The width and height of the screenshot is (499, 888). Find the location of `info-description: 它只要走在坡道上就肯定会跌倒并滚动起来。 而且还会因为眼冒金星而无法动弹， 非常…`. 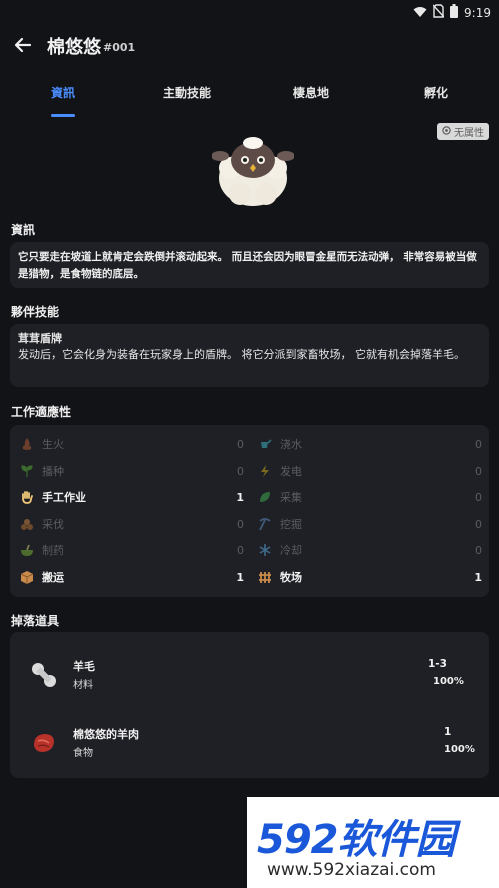

info-description: 它只要走在坡道上就肯定会跌倒并滚动起来。 而且还会因为眼冒金星而无法动弹， 非常… is located at coordinates (247, 265).